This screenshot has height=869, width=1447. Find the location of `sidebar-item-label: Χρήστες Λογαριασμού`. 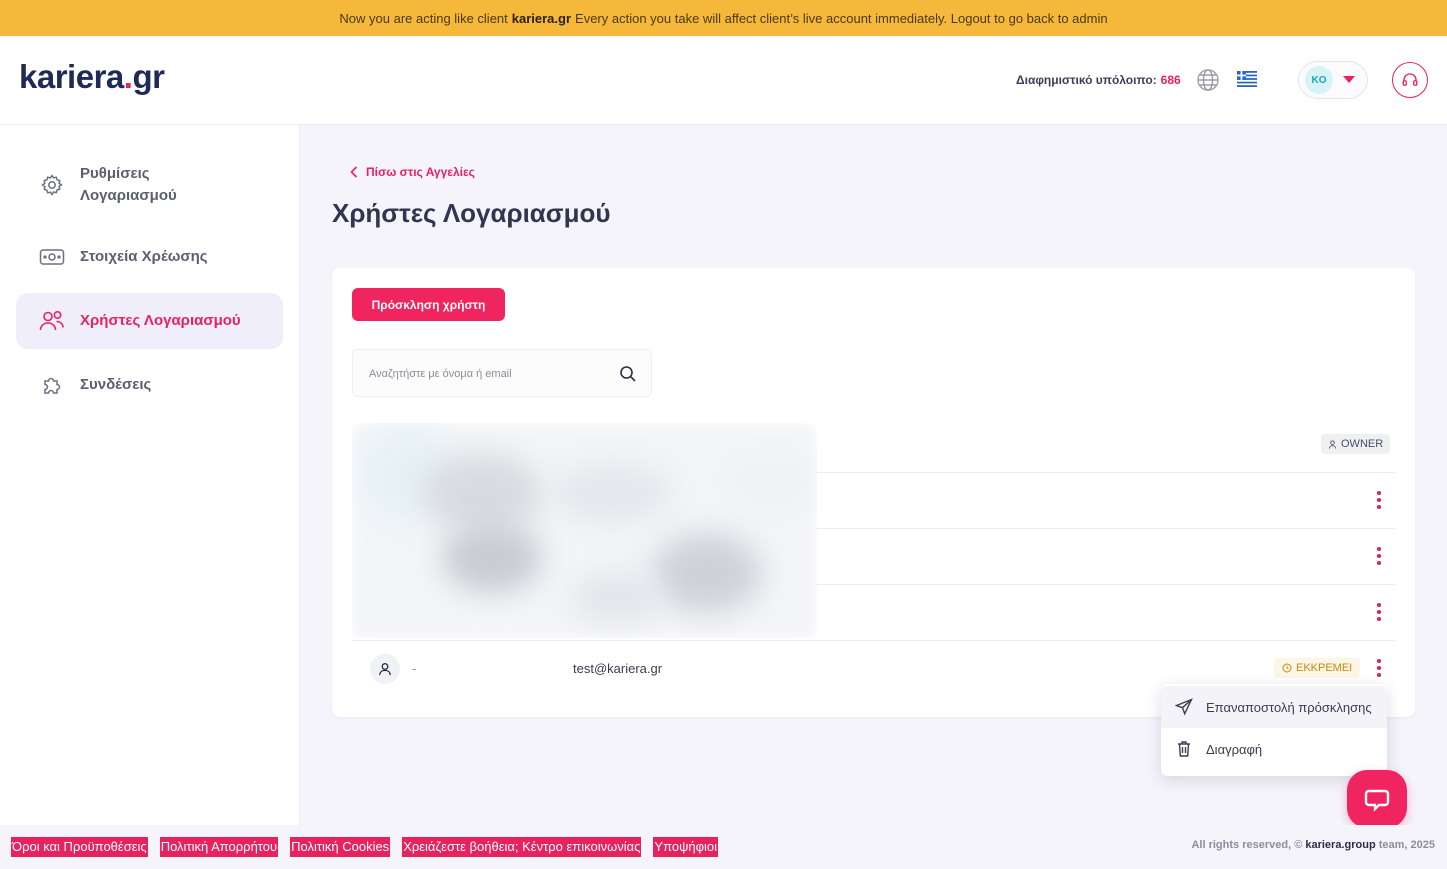

sidebar-item-label: Χρήστες Λογαριασμού is located at coordinates (160, 320).